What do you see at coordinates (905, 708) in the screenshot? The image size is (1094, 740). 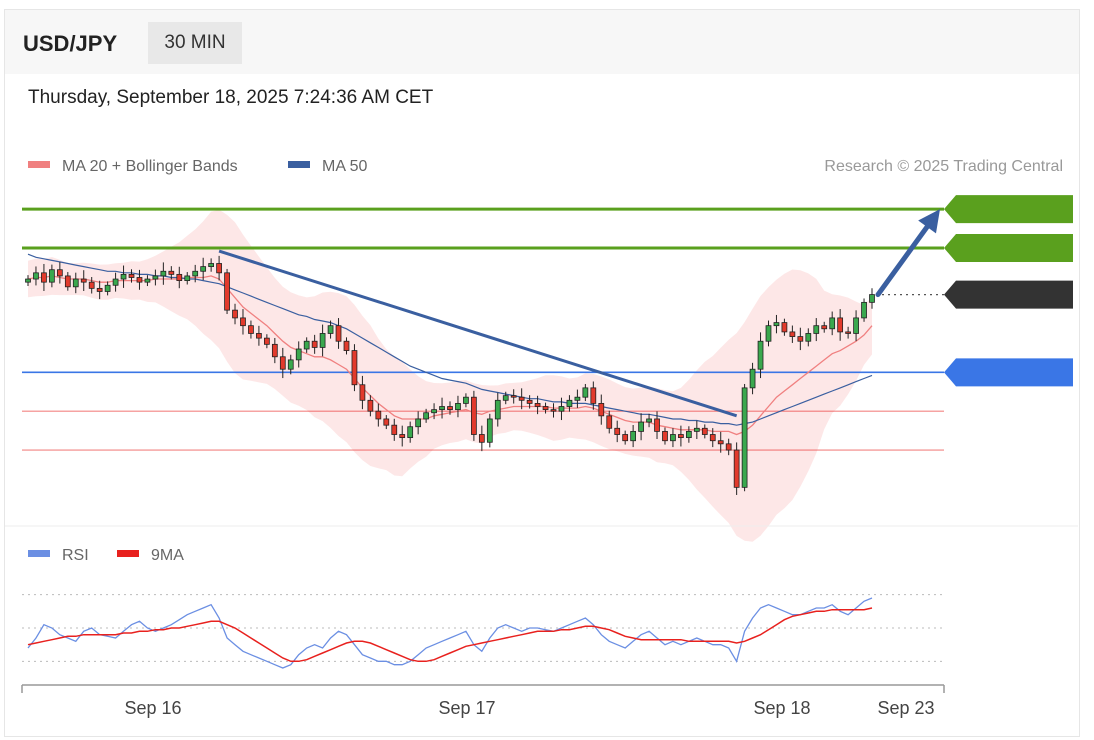 I see `x-tick-label: Sep 23` at bounding box center [905, 708].